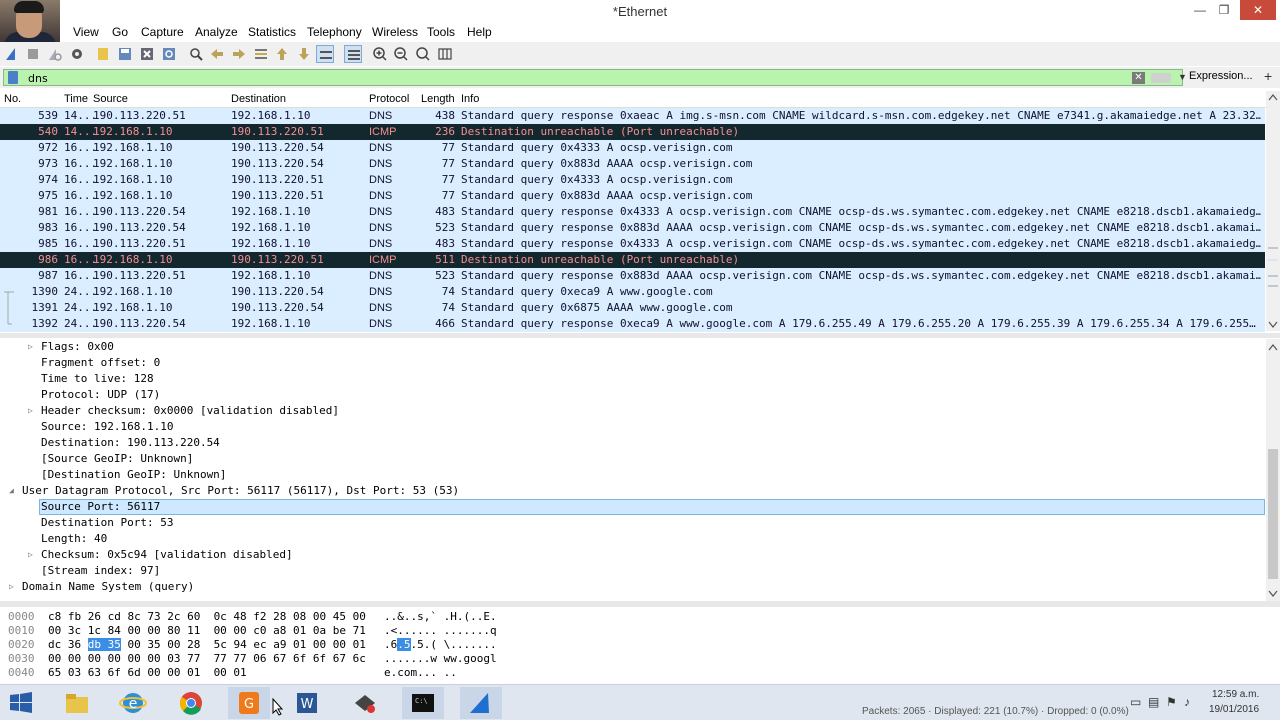 The image size is (1280, 720). What do you see at coordinates (632, 555) in the screenshot?
I see `detail-checksum: ▷ Checksum: 0x5c94 [validation disabled]` at bounding box center [632, 555].